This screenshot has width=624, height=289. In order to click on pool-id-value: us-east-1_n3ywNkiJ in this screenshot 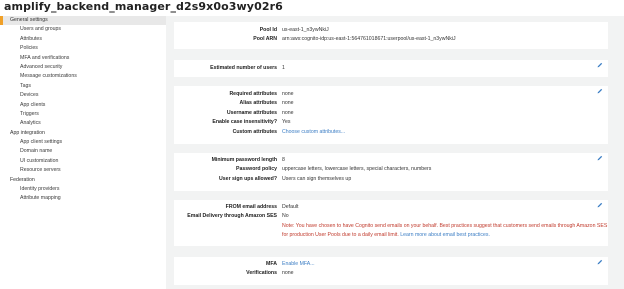, I will do `click(305, 30)`.